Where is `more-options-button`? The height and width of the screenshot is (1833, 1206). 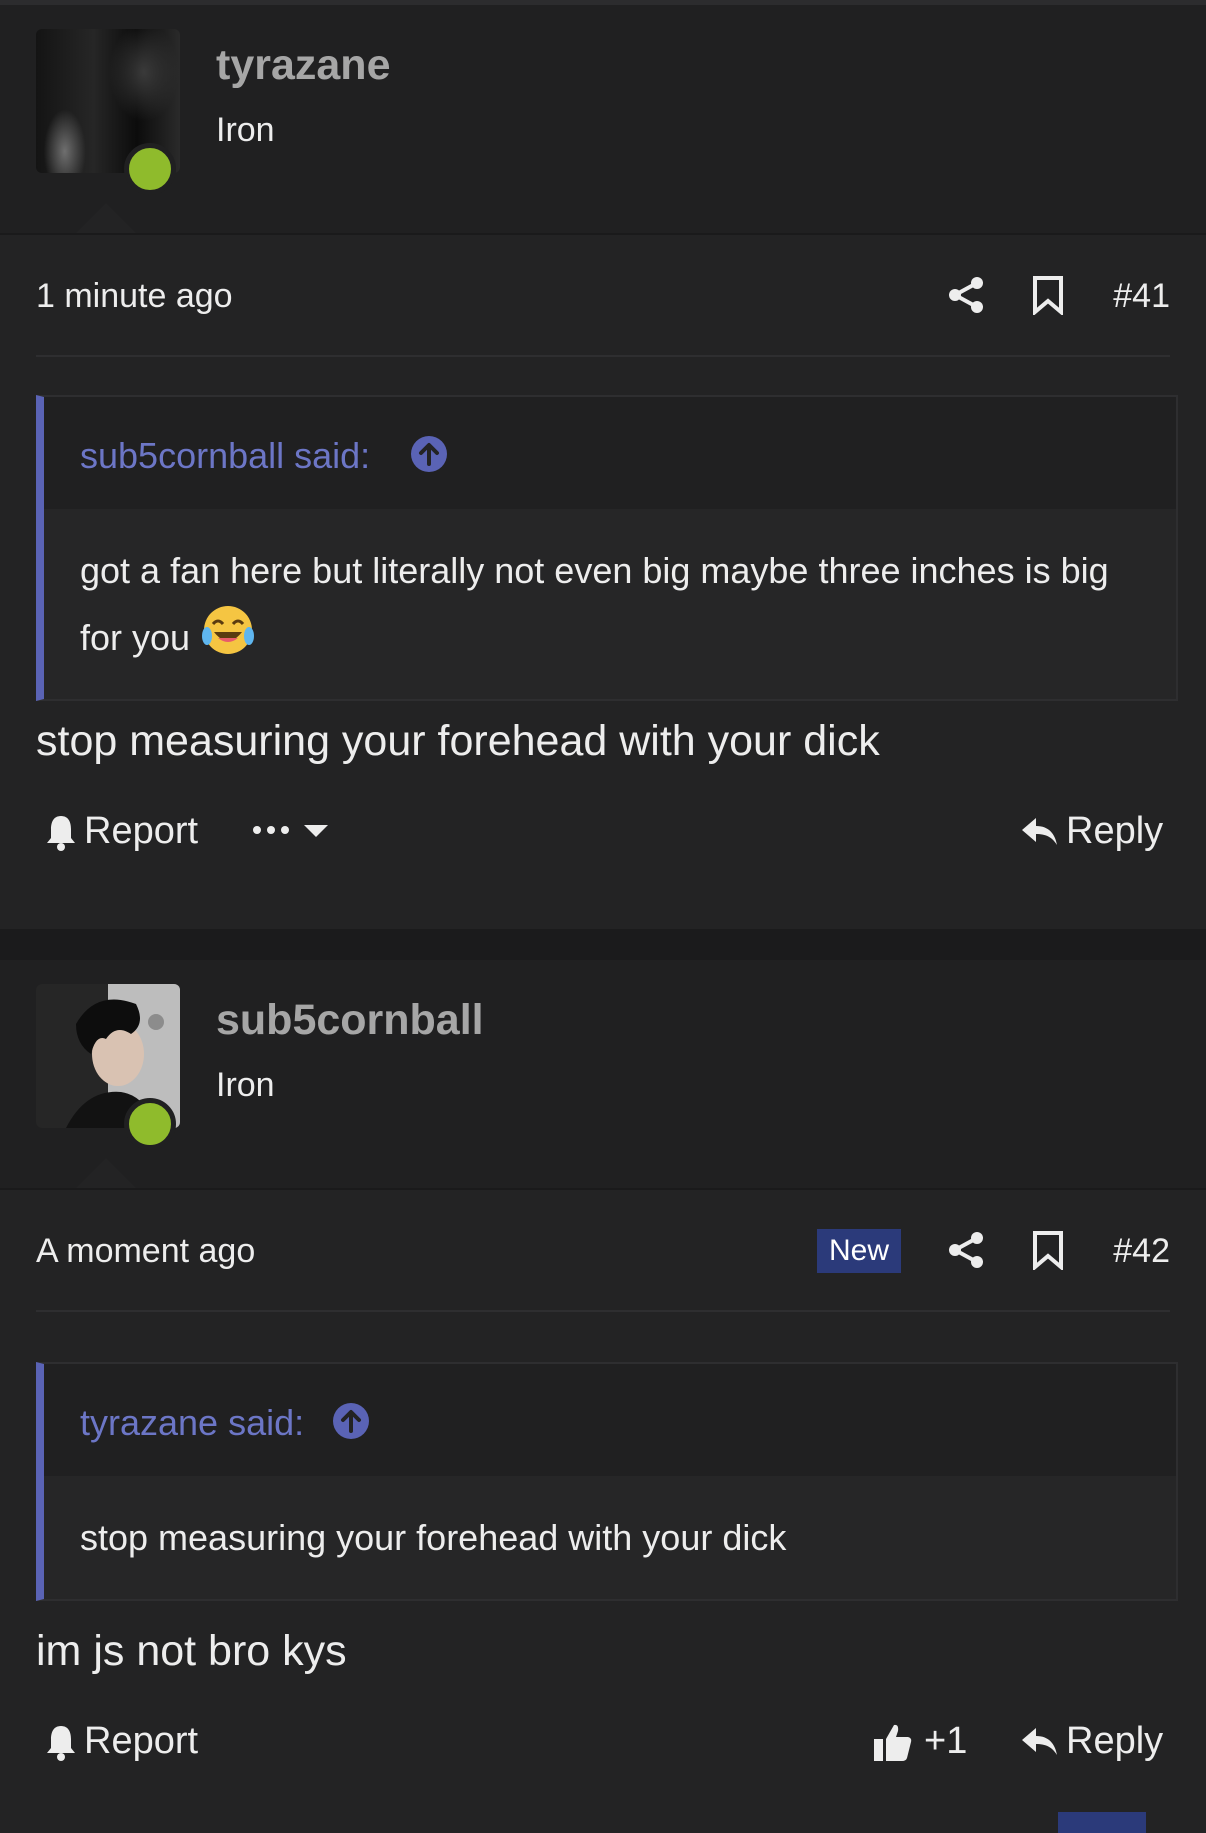
more-options-button is located at coordinates (295, 830).